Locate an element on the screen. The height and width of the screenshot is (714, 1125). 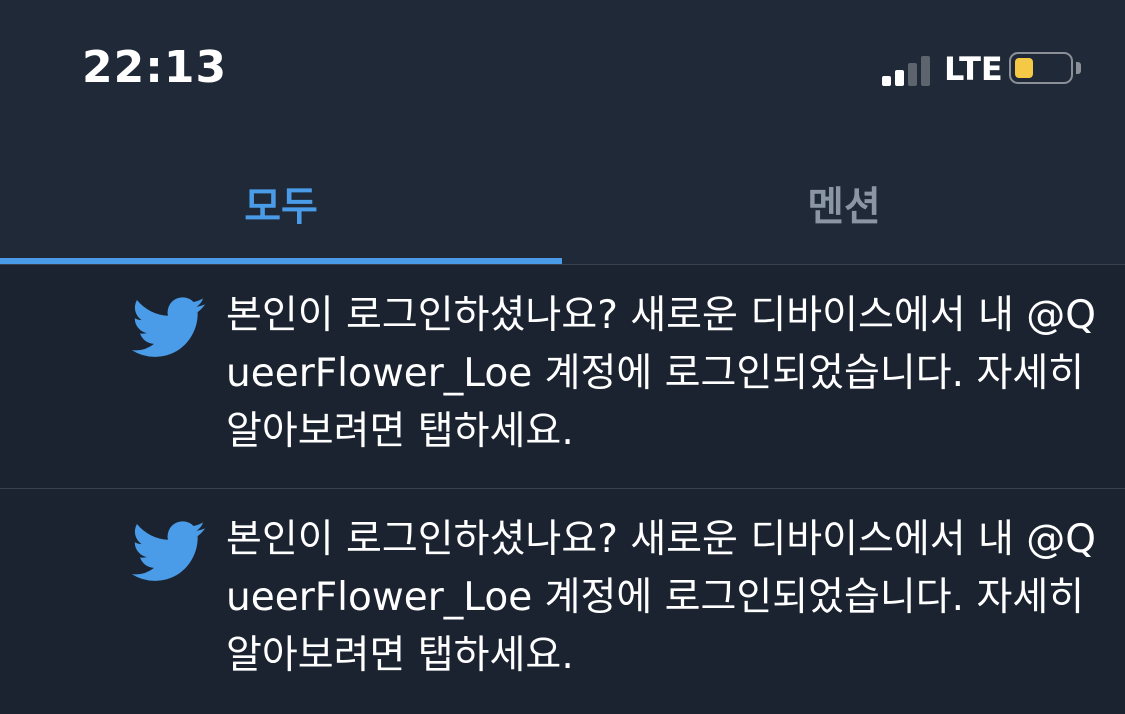
battery-cap is located at coordinates (1078, 68).